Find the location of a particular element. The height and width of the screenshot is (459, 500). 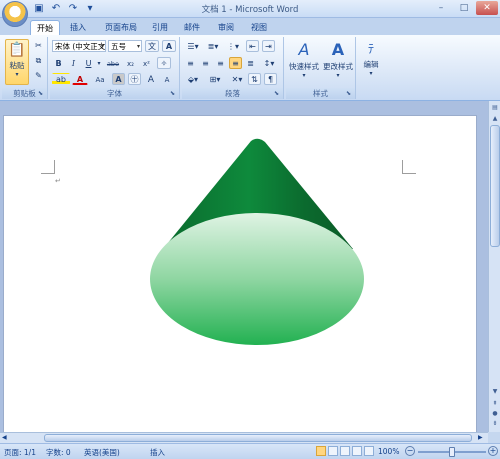

insert-mode-indicator: 插入 is located at coordinates (157, 452).